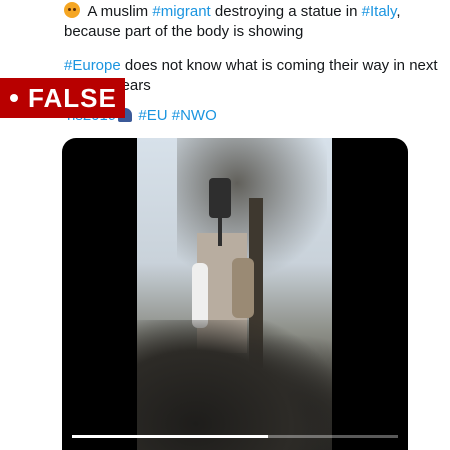  What do you see at coordinates (286, 11) in the screenshot?
I see `tweet-text-1b: destroying a statue in` at bounding box center [286, 11].